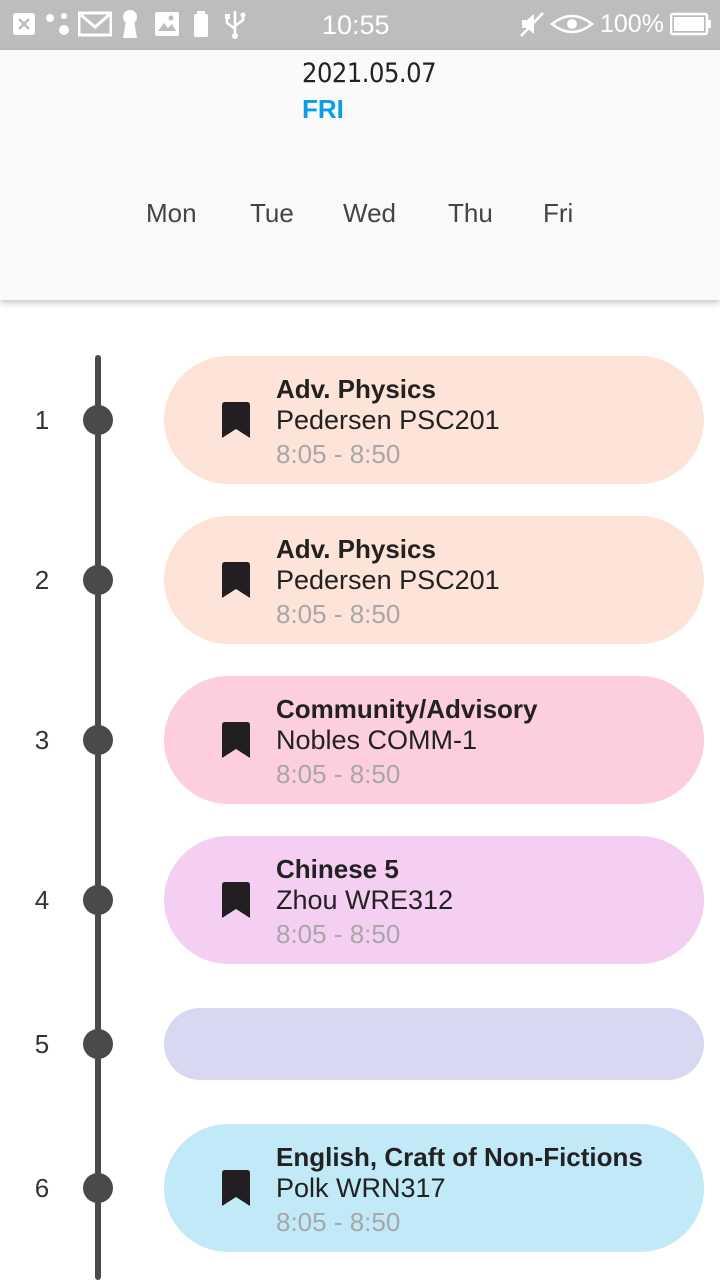  Describe the element at coordinates (272, 213) in the screenshot. I see `weekday-tab-tue: Tue` at that location.